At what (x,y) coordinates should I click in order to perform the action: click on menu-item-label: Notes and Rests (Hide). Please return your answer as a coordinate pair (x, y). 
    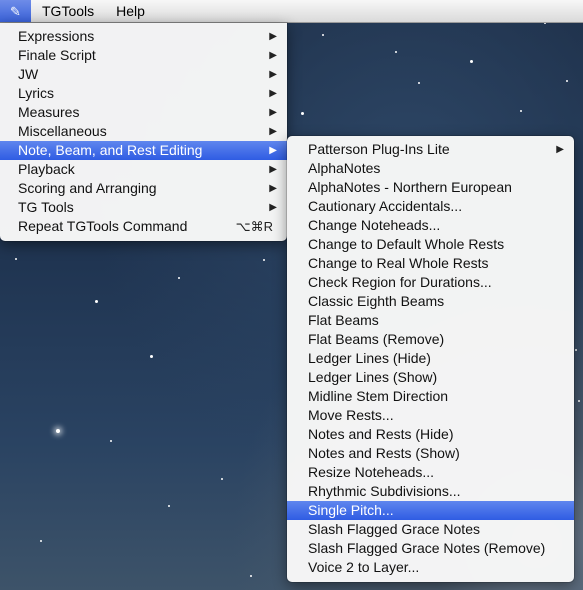
    Looking at the image, I should click on (381, 434).